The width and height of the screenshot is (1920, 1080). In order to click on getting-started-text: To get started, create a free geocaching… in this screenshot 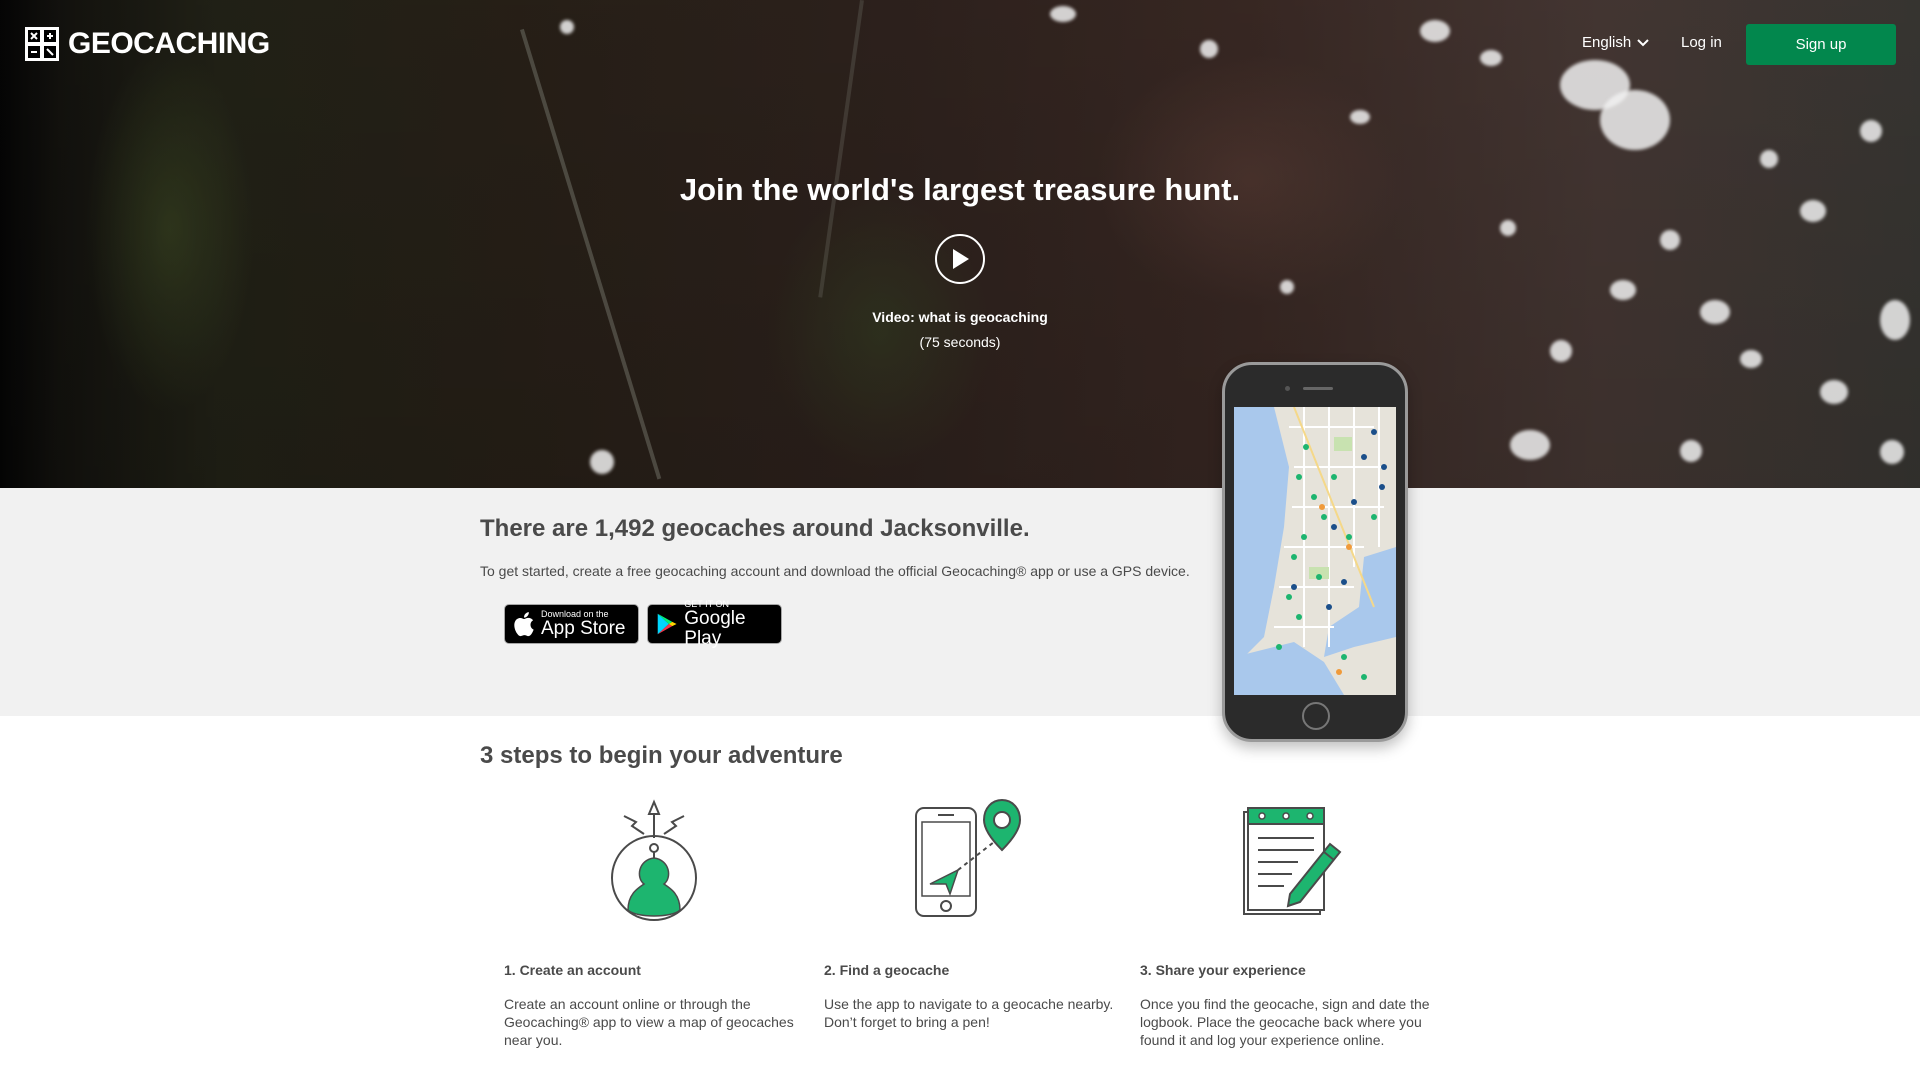, I will do `click(835, 571)`.